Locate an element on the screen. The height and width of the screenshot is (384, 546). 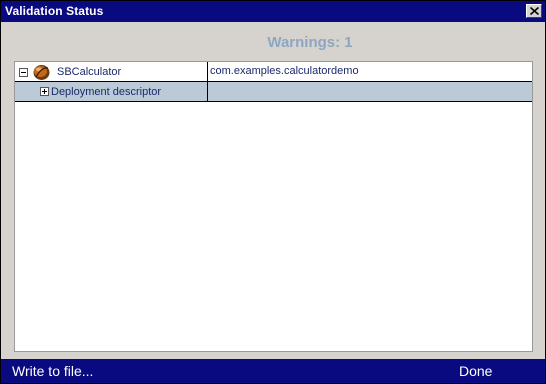
tree-row-deployment-descriptor: Deployment descriptor is located at coordinates (273, 92).